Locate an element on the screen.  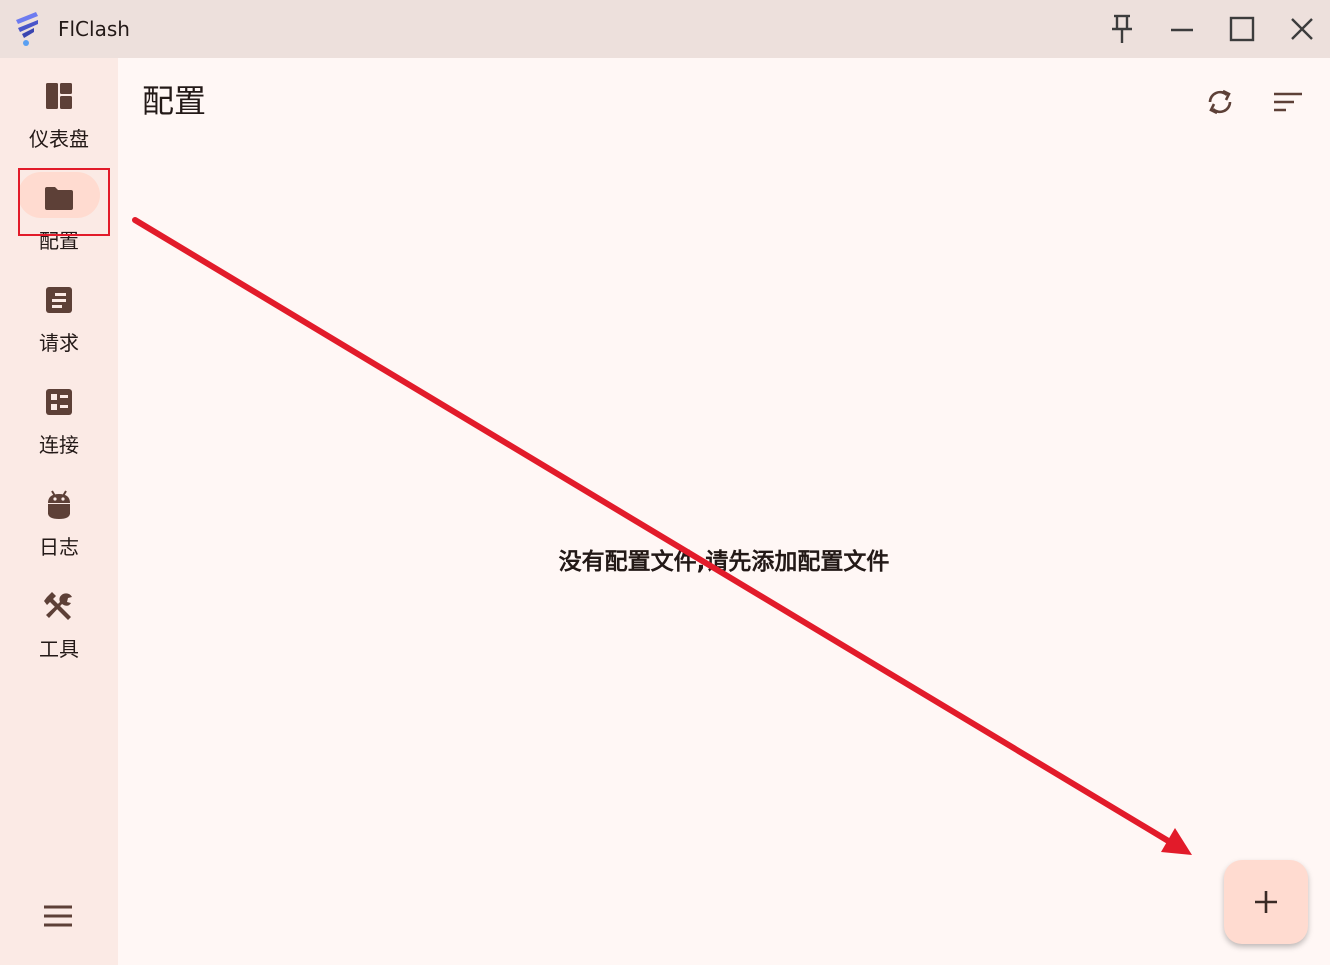
maximize-icon is located at coordinates (1242, 29).